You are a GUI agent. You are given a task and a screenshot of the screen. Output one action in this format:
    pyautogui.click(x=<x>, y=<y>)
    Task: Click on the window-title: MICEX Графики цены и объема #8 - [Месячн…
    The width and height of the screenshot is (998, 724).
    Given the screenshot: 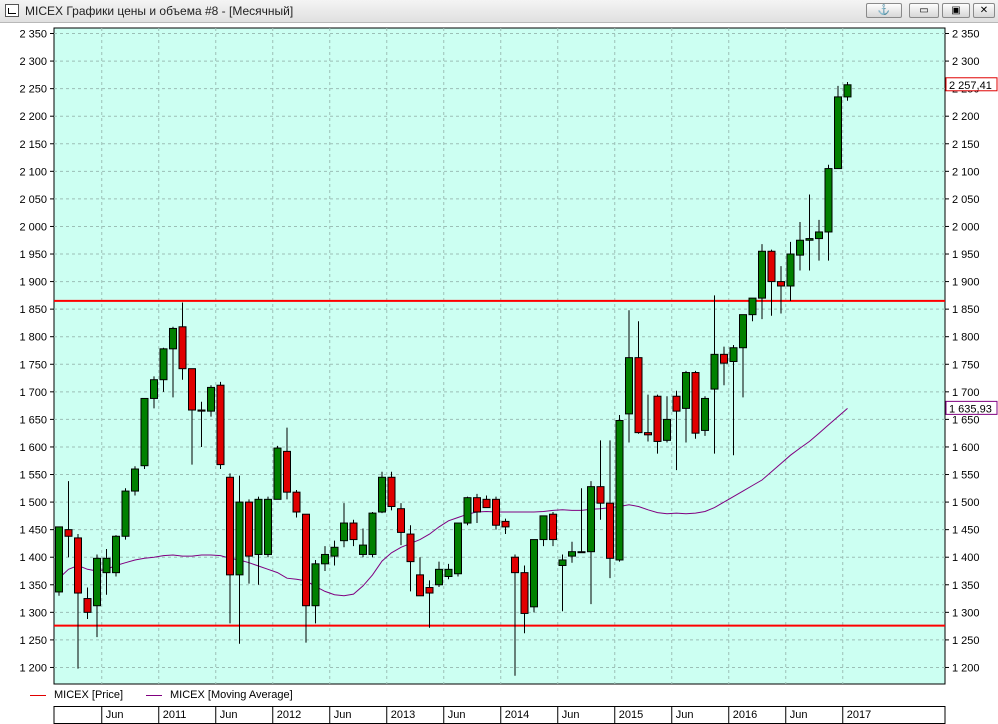 What is the action you would take?
    pyautogui.click(x=159, y=11)
    